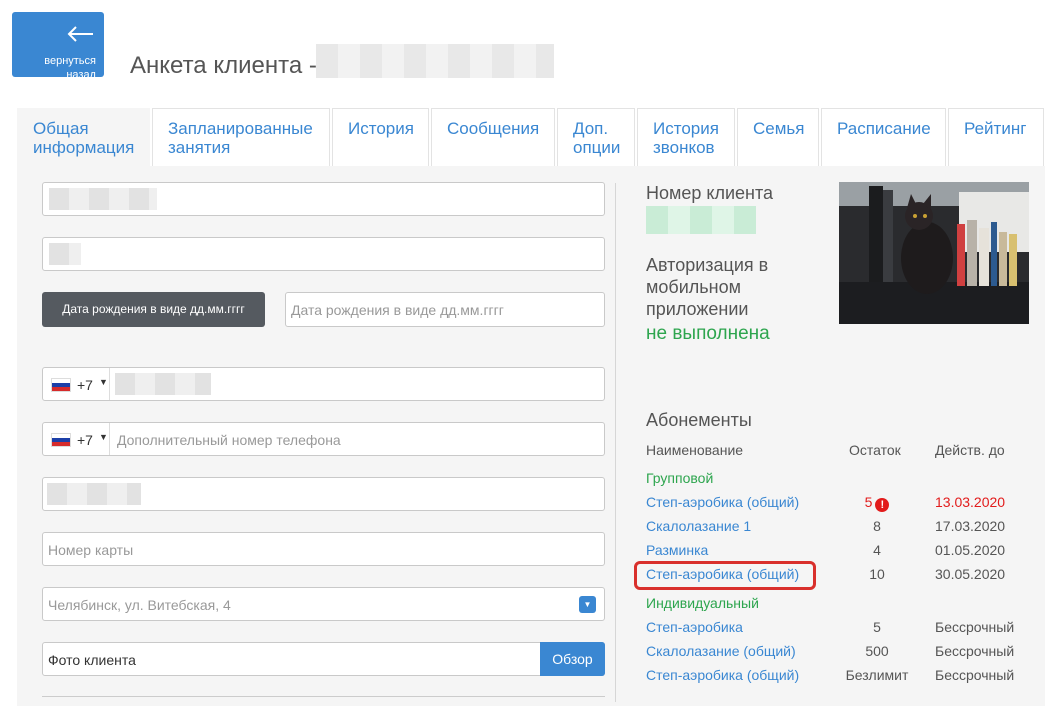 This screenshot has height=706, width=1062. Describe the element at coordinates (70, 68) in the screenshot. I see `back-button-label: вернуться назад` at that location.